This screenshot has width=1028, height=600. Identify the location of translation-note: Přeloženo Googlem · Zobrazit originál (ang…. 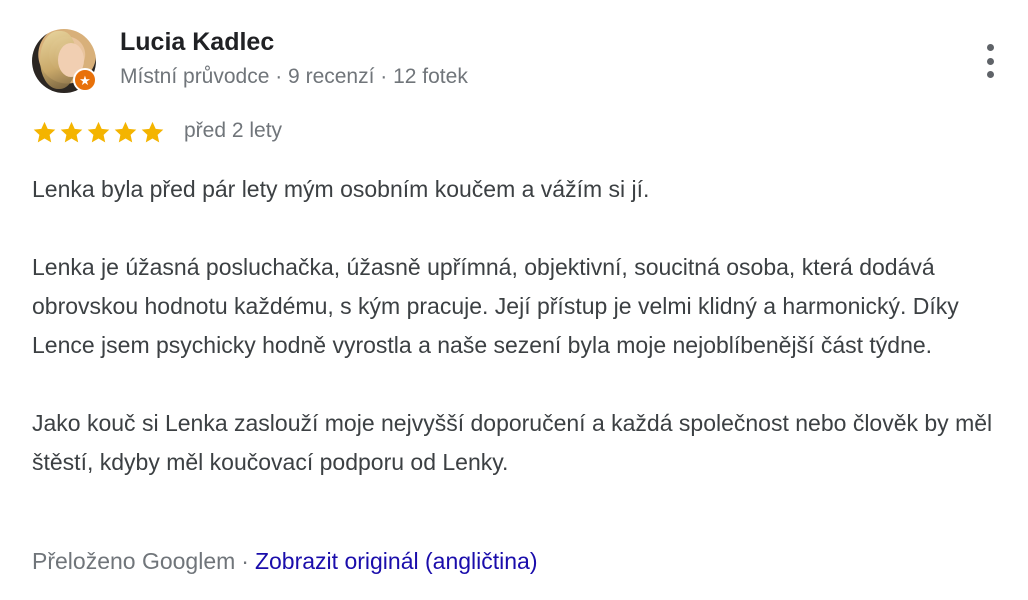
(284, 561).